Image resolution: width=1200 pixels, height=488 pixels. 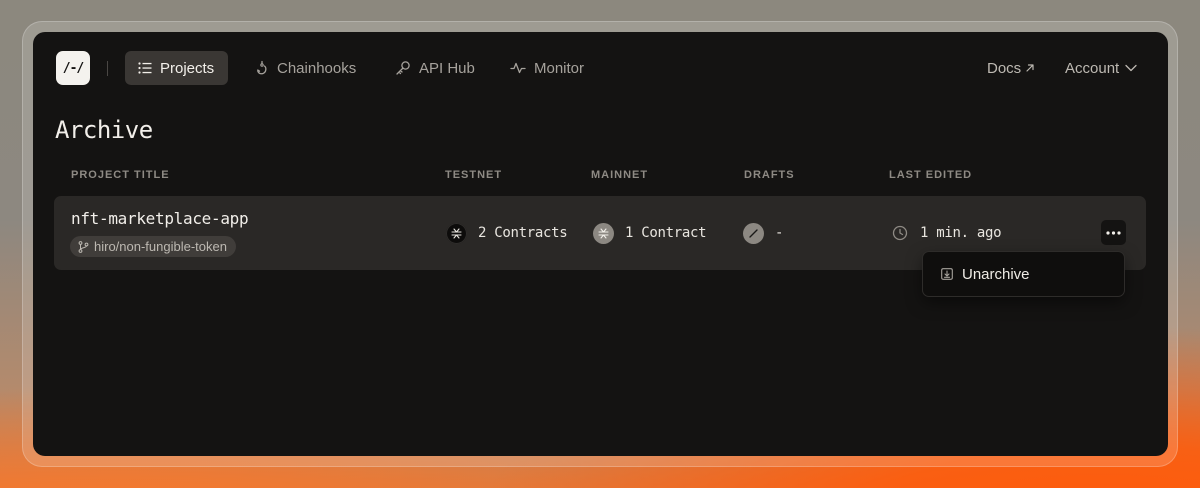 I want to click on docs-link: Docs, so click(x=1015, y=68).